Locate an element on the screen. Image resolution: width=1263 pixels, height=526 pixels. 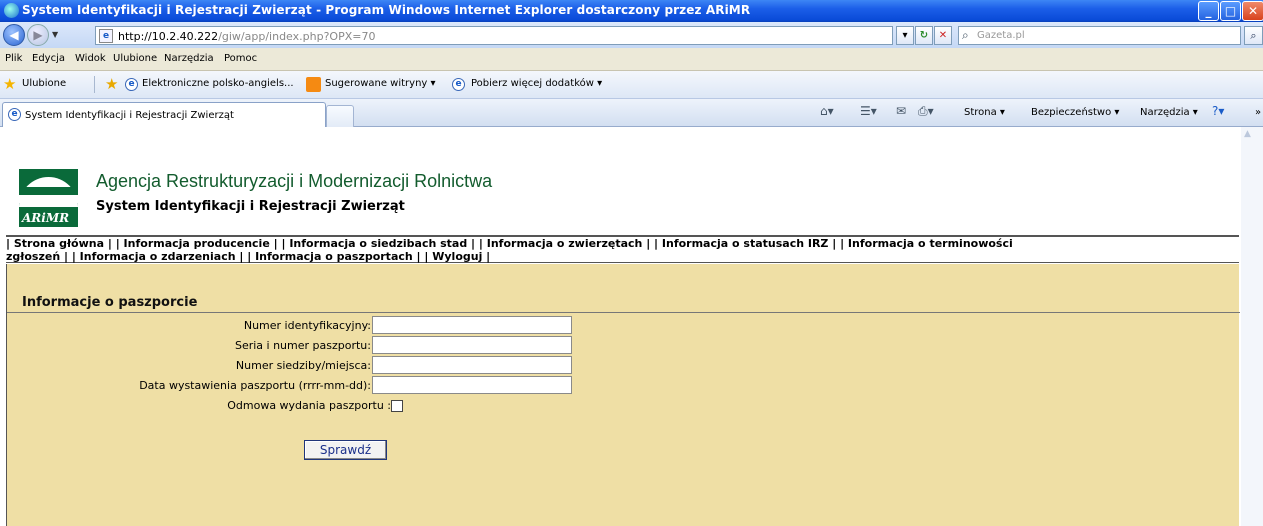
back-button: ◀ is located at coordinates (14, 35).